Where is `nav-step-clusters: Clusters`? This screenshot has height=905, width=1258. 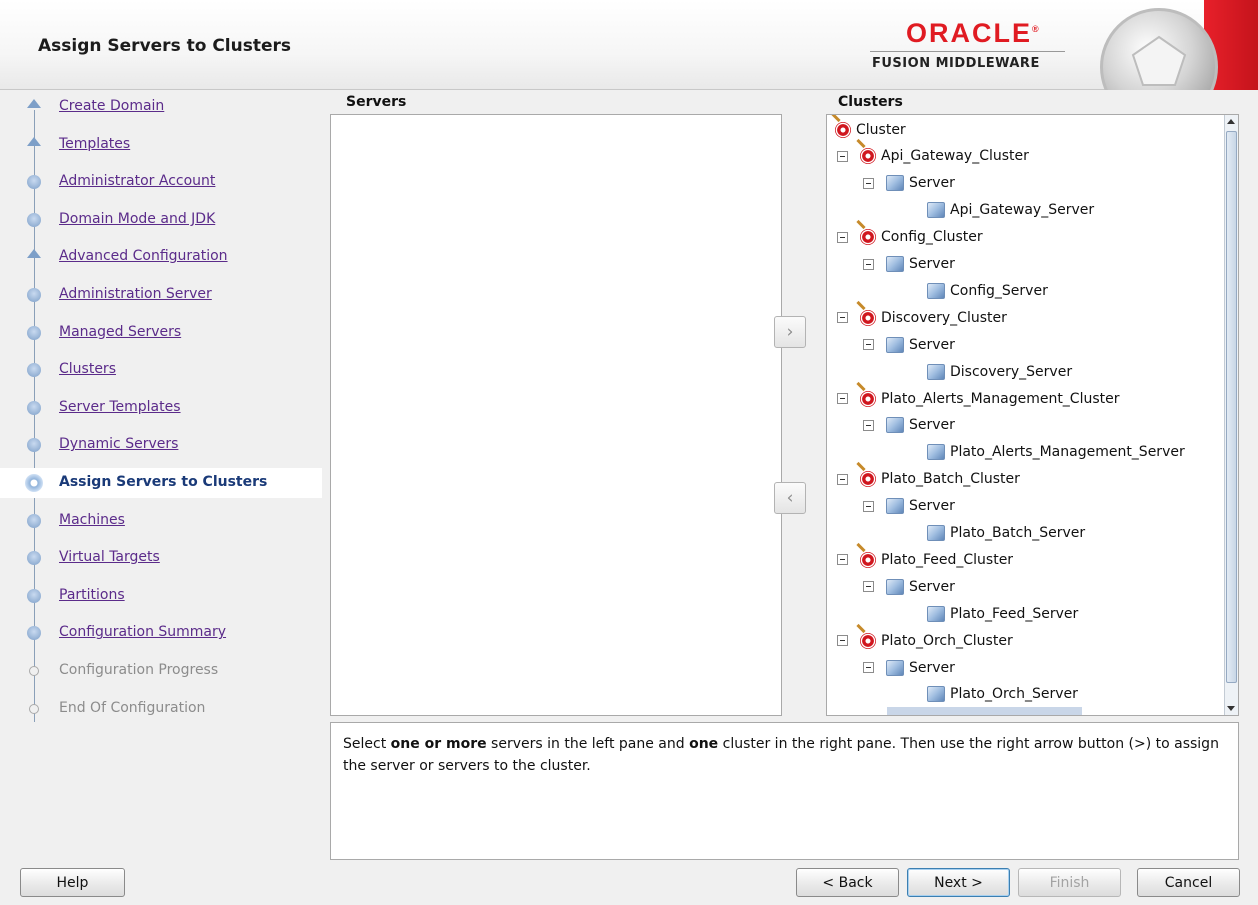 nav-step-clusters: Clusters is located at coordinates (161, 370).